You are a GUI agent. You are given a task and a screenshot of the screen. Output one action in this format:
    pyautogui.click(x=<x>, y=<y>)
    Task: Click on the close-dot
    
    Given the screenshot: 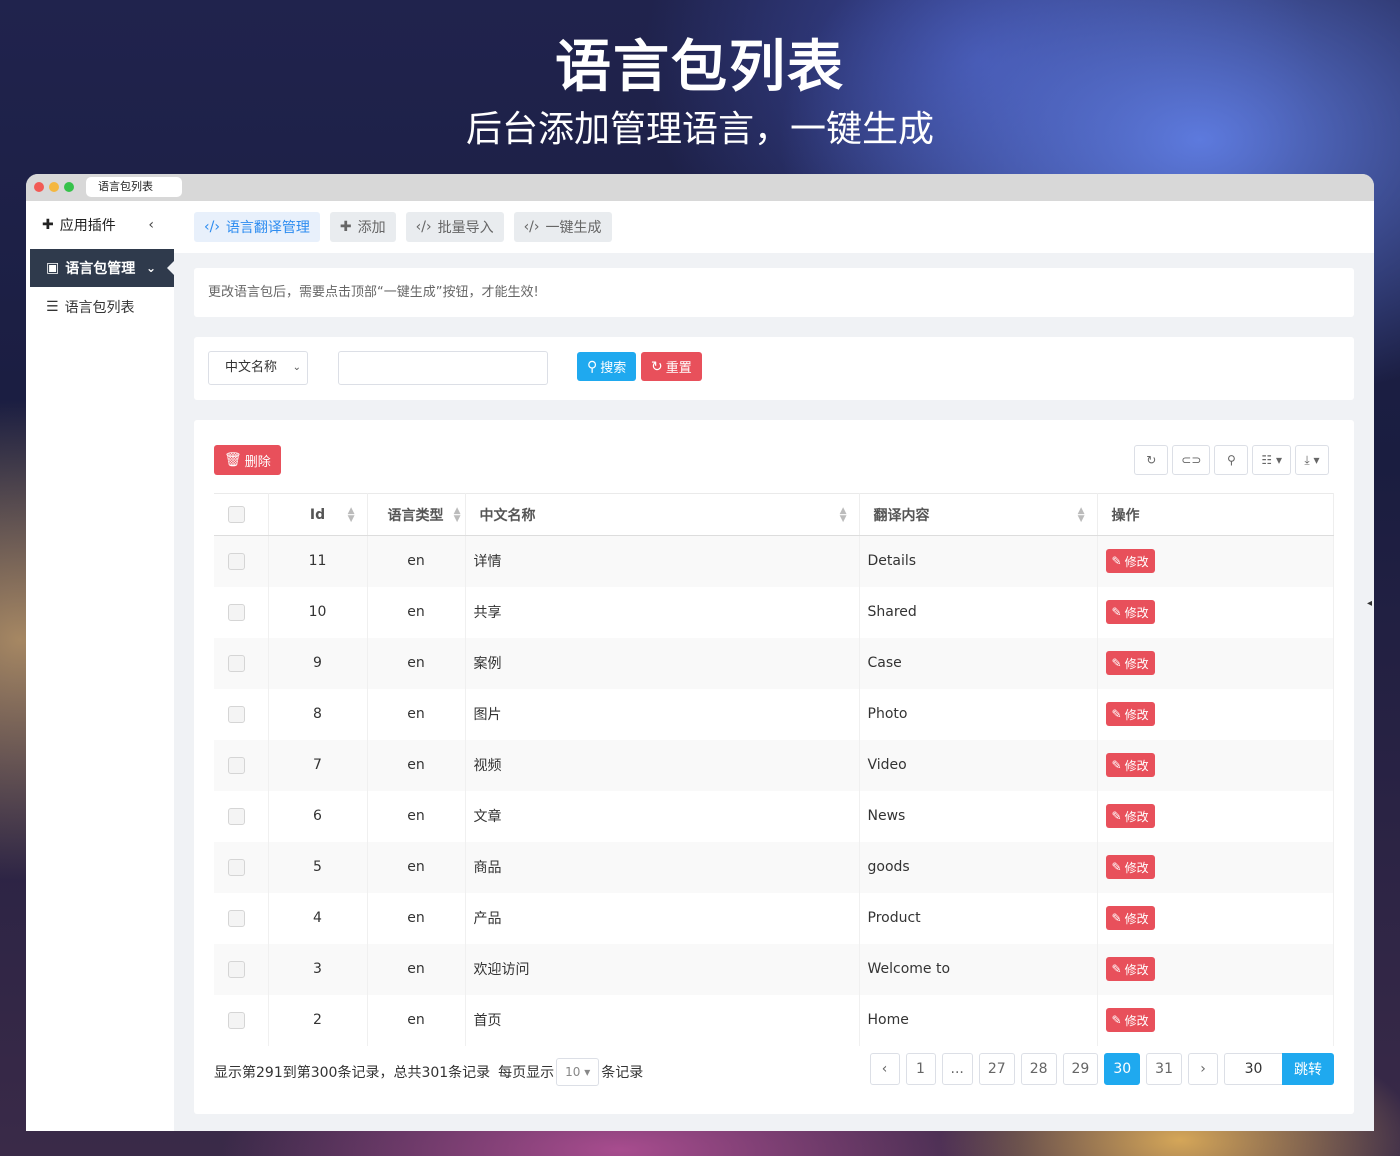 What is the action you would take?
    pyautogui.click(x=39, y=187)
    